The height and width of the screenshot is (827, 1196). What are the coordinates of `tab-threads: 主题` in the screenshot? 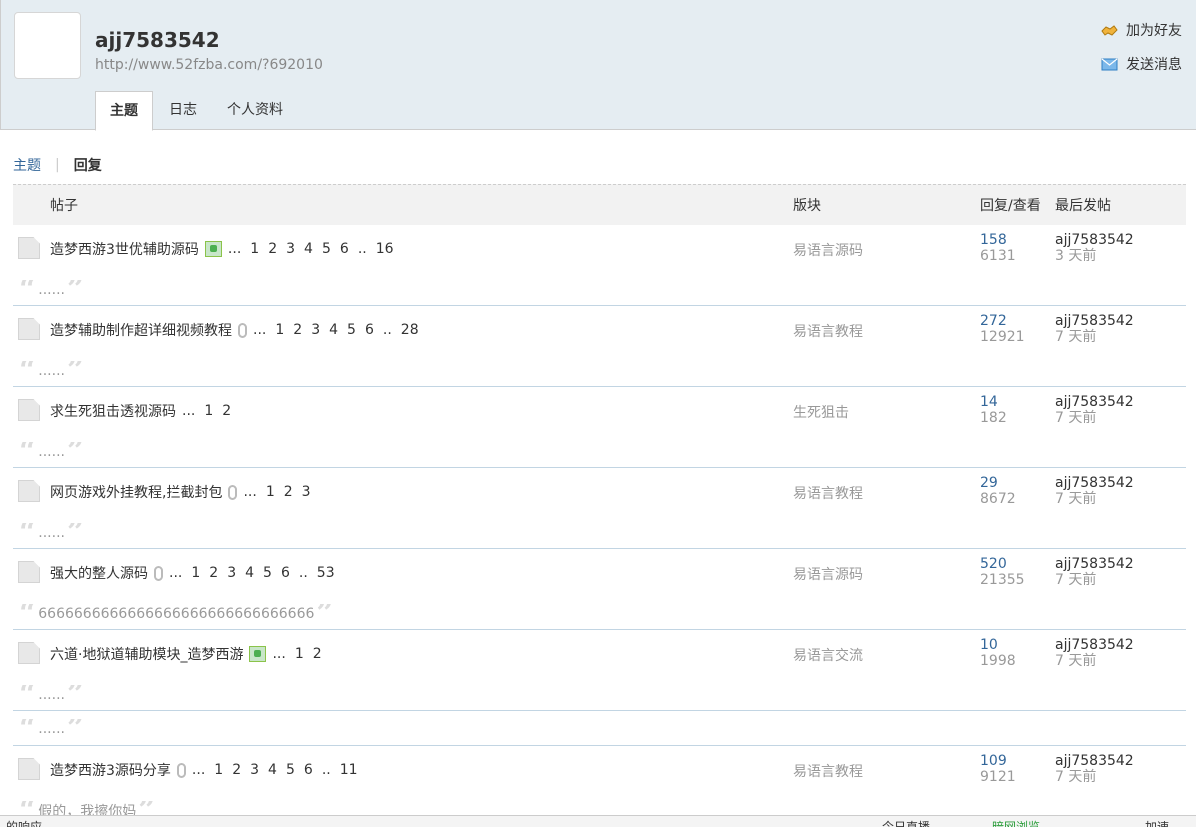 It's located at (124, 111).